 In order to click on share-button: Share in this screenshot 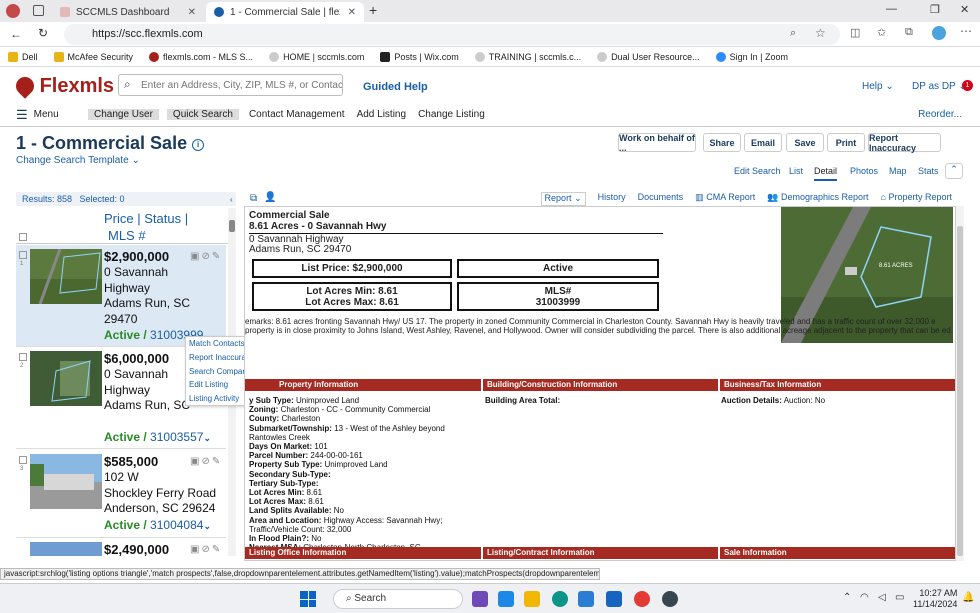, I will do `click(722, 142)`.